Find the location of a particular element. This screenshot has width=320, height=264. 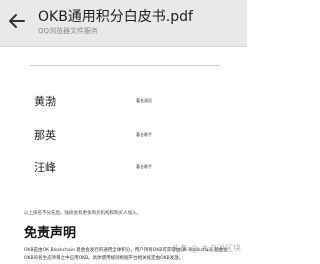

person-name: 黄渤 is located at coordinates (45, 101).